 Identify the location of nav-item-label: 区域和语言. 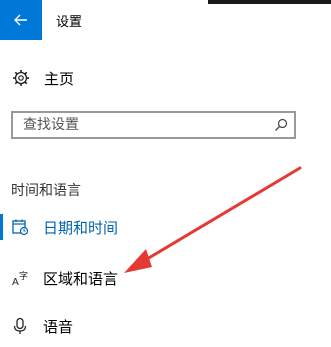
(81, 278).